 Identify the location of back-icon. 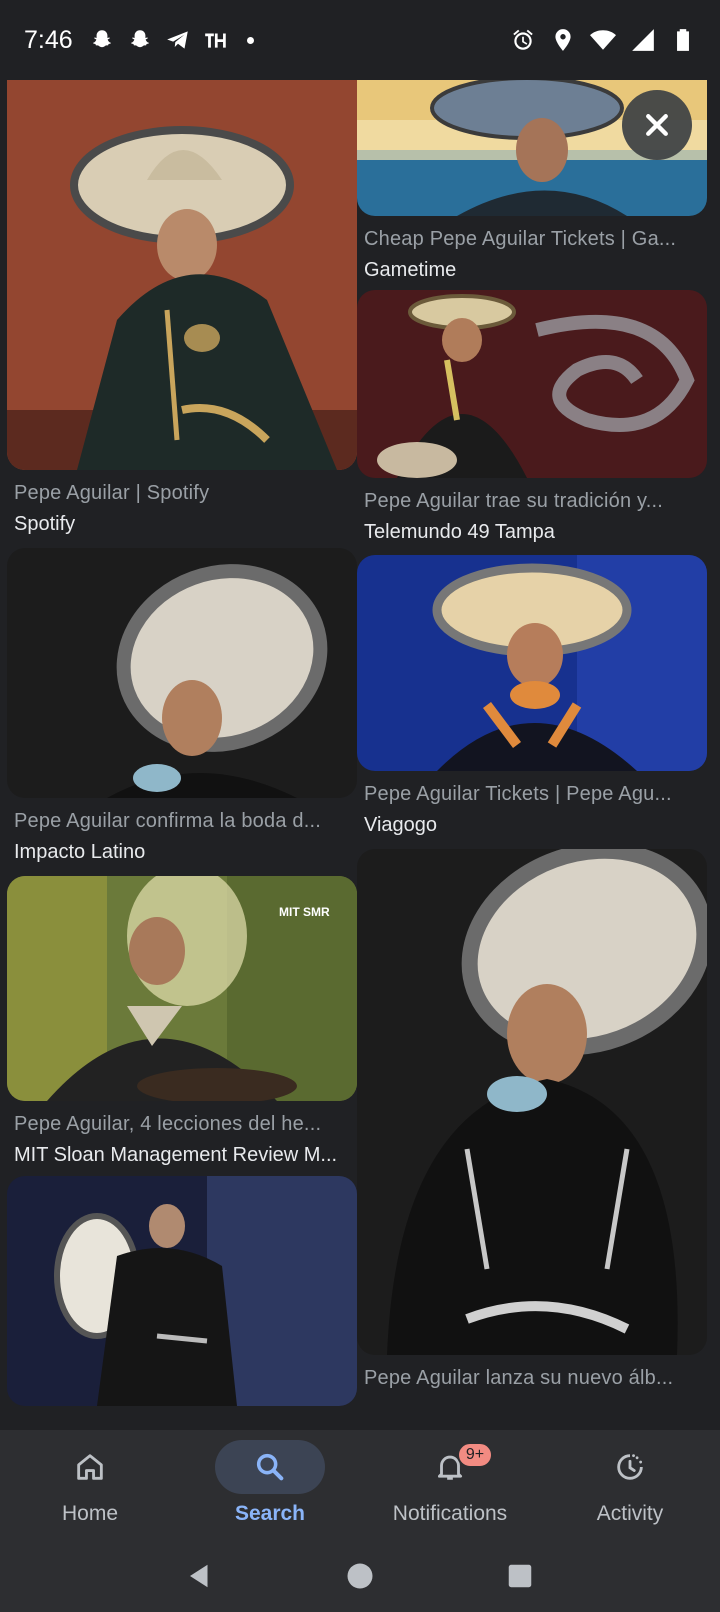
(200, 1576).